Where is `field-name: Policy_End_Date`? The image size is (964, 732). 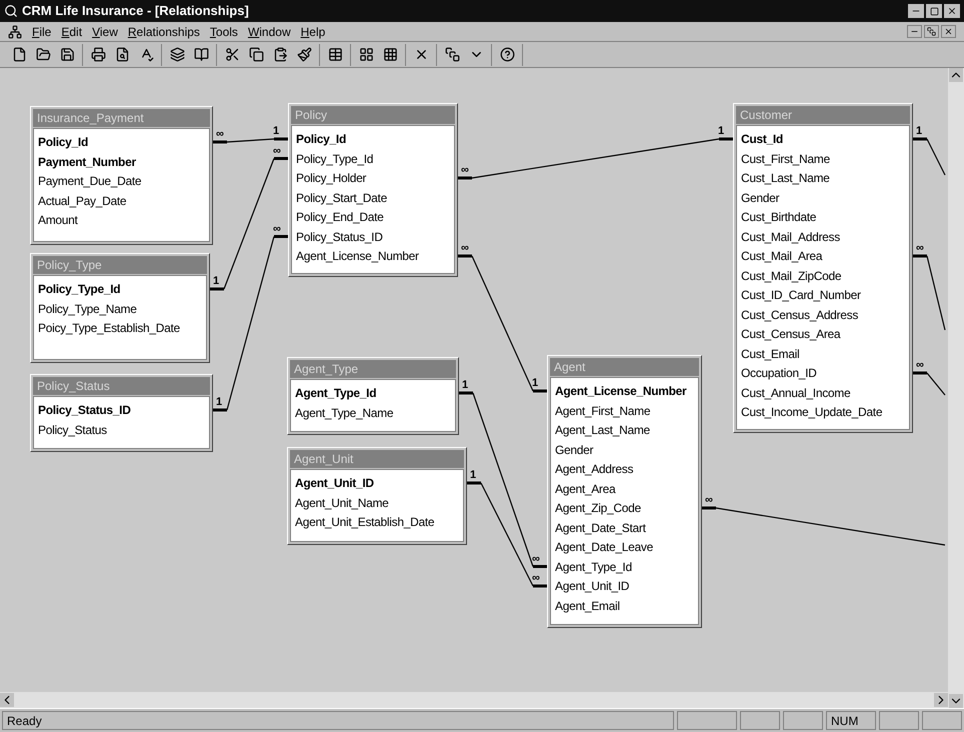 field-name: Policy_End_Date is located at coordinates (373, 218).